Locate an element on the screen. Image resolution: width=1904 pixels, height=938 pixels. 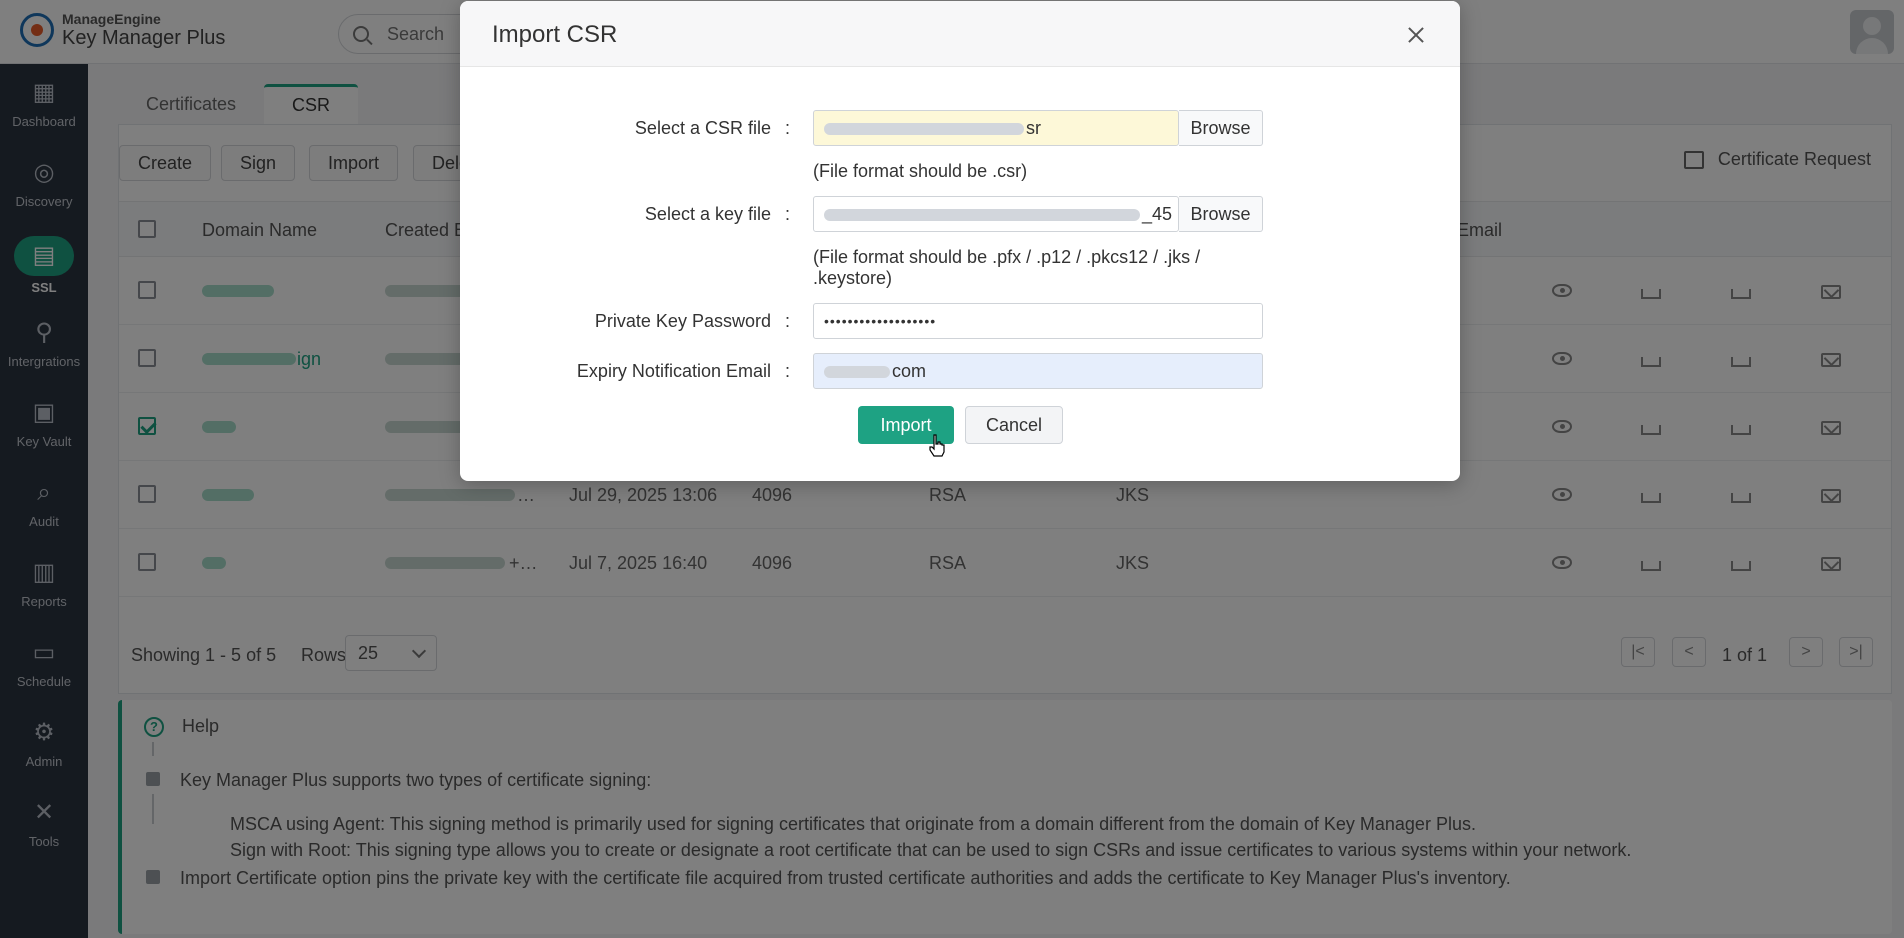
dialog-title: Import CSR is located at coordinates (555, 34).